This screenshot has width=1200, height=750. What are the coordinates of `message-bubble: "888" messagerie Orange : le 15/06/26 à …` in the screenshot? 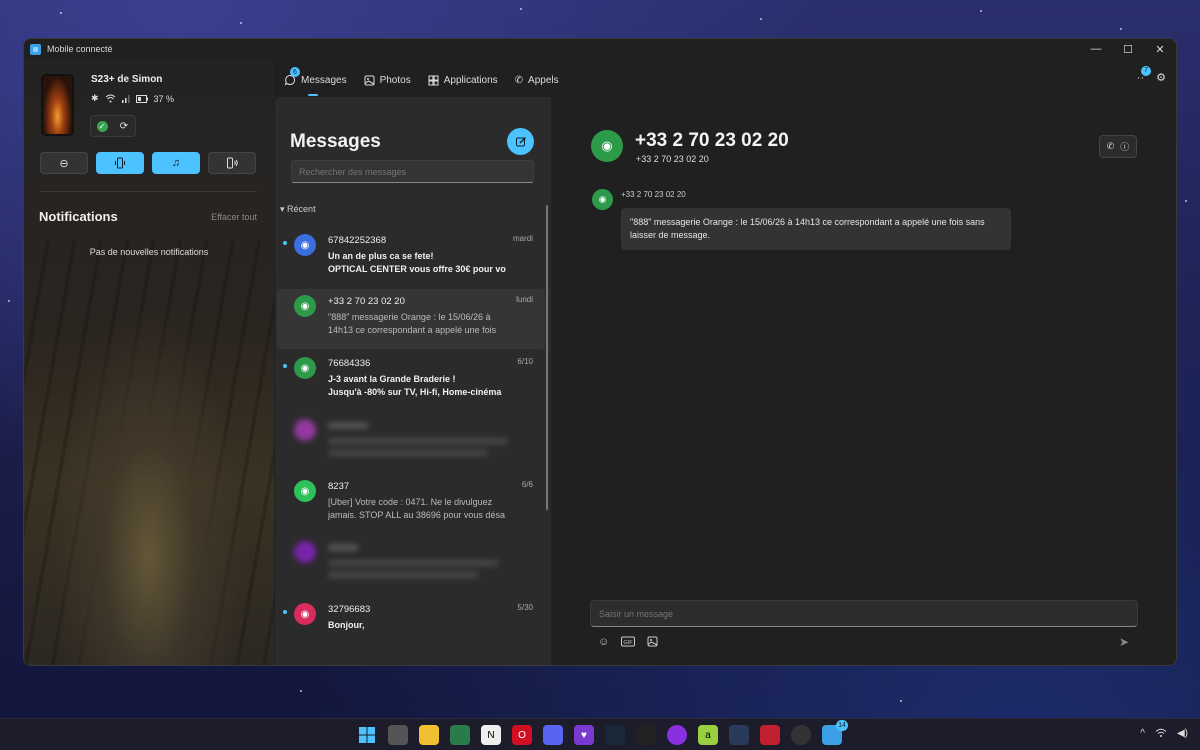 It's located at (816, 229).